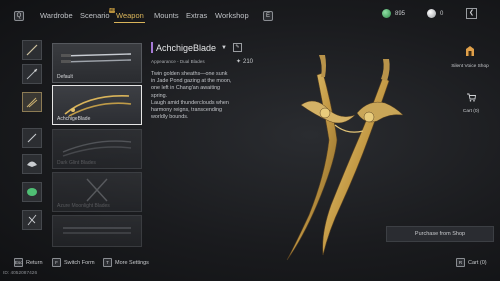 This screenshot has width=500, height=281. Describe the element at coordinates (152, 47) in the screenshot. I see `title-accent-bar` at that location.